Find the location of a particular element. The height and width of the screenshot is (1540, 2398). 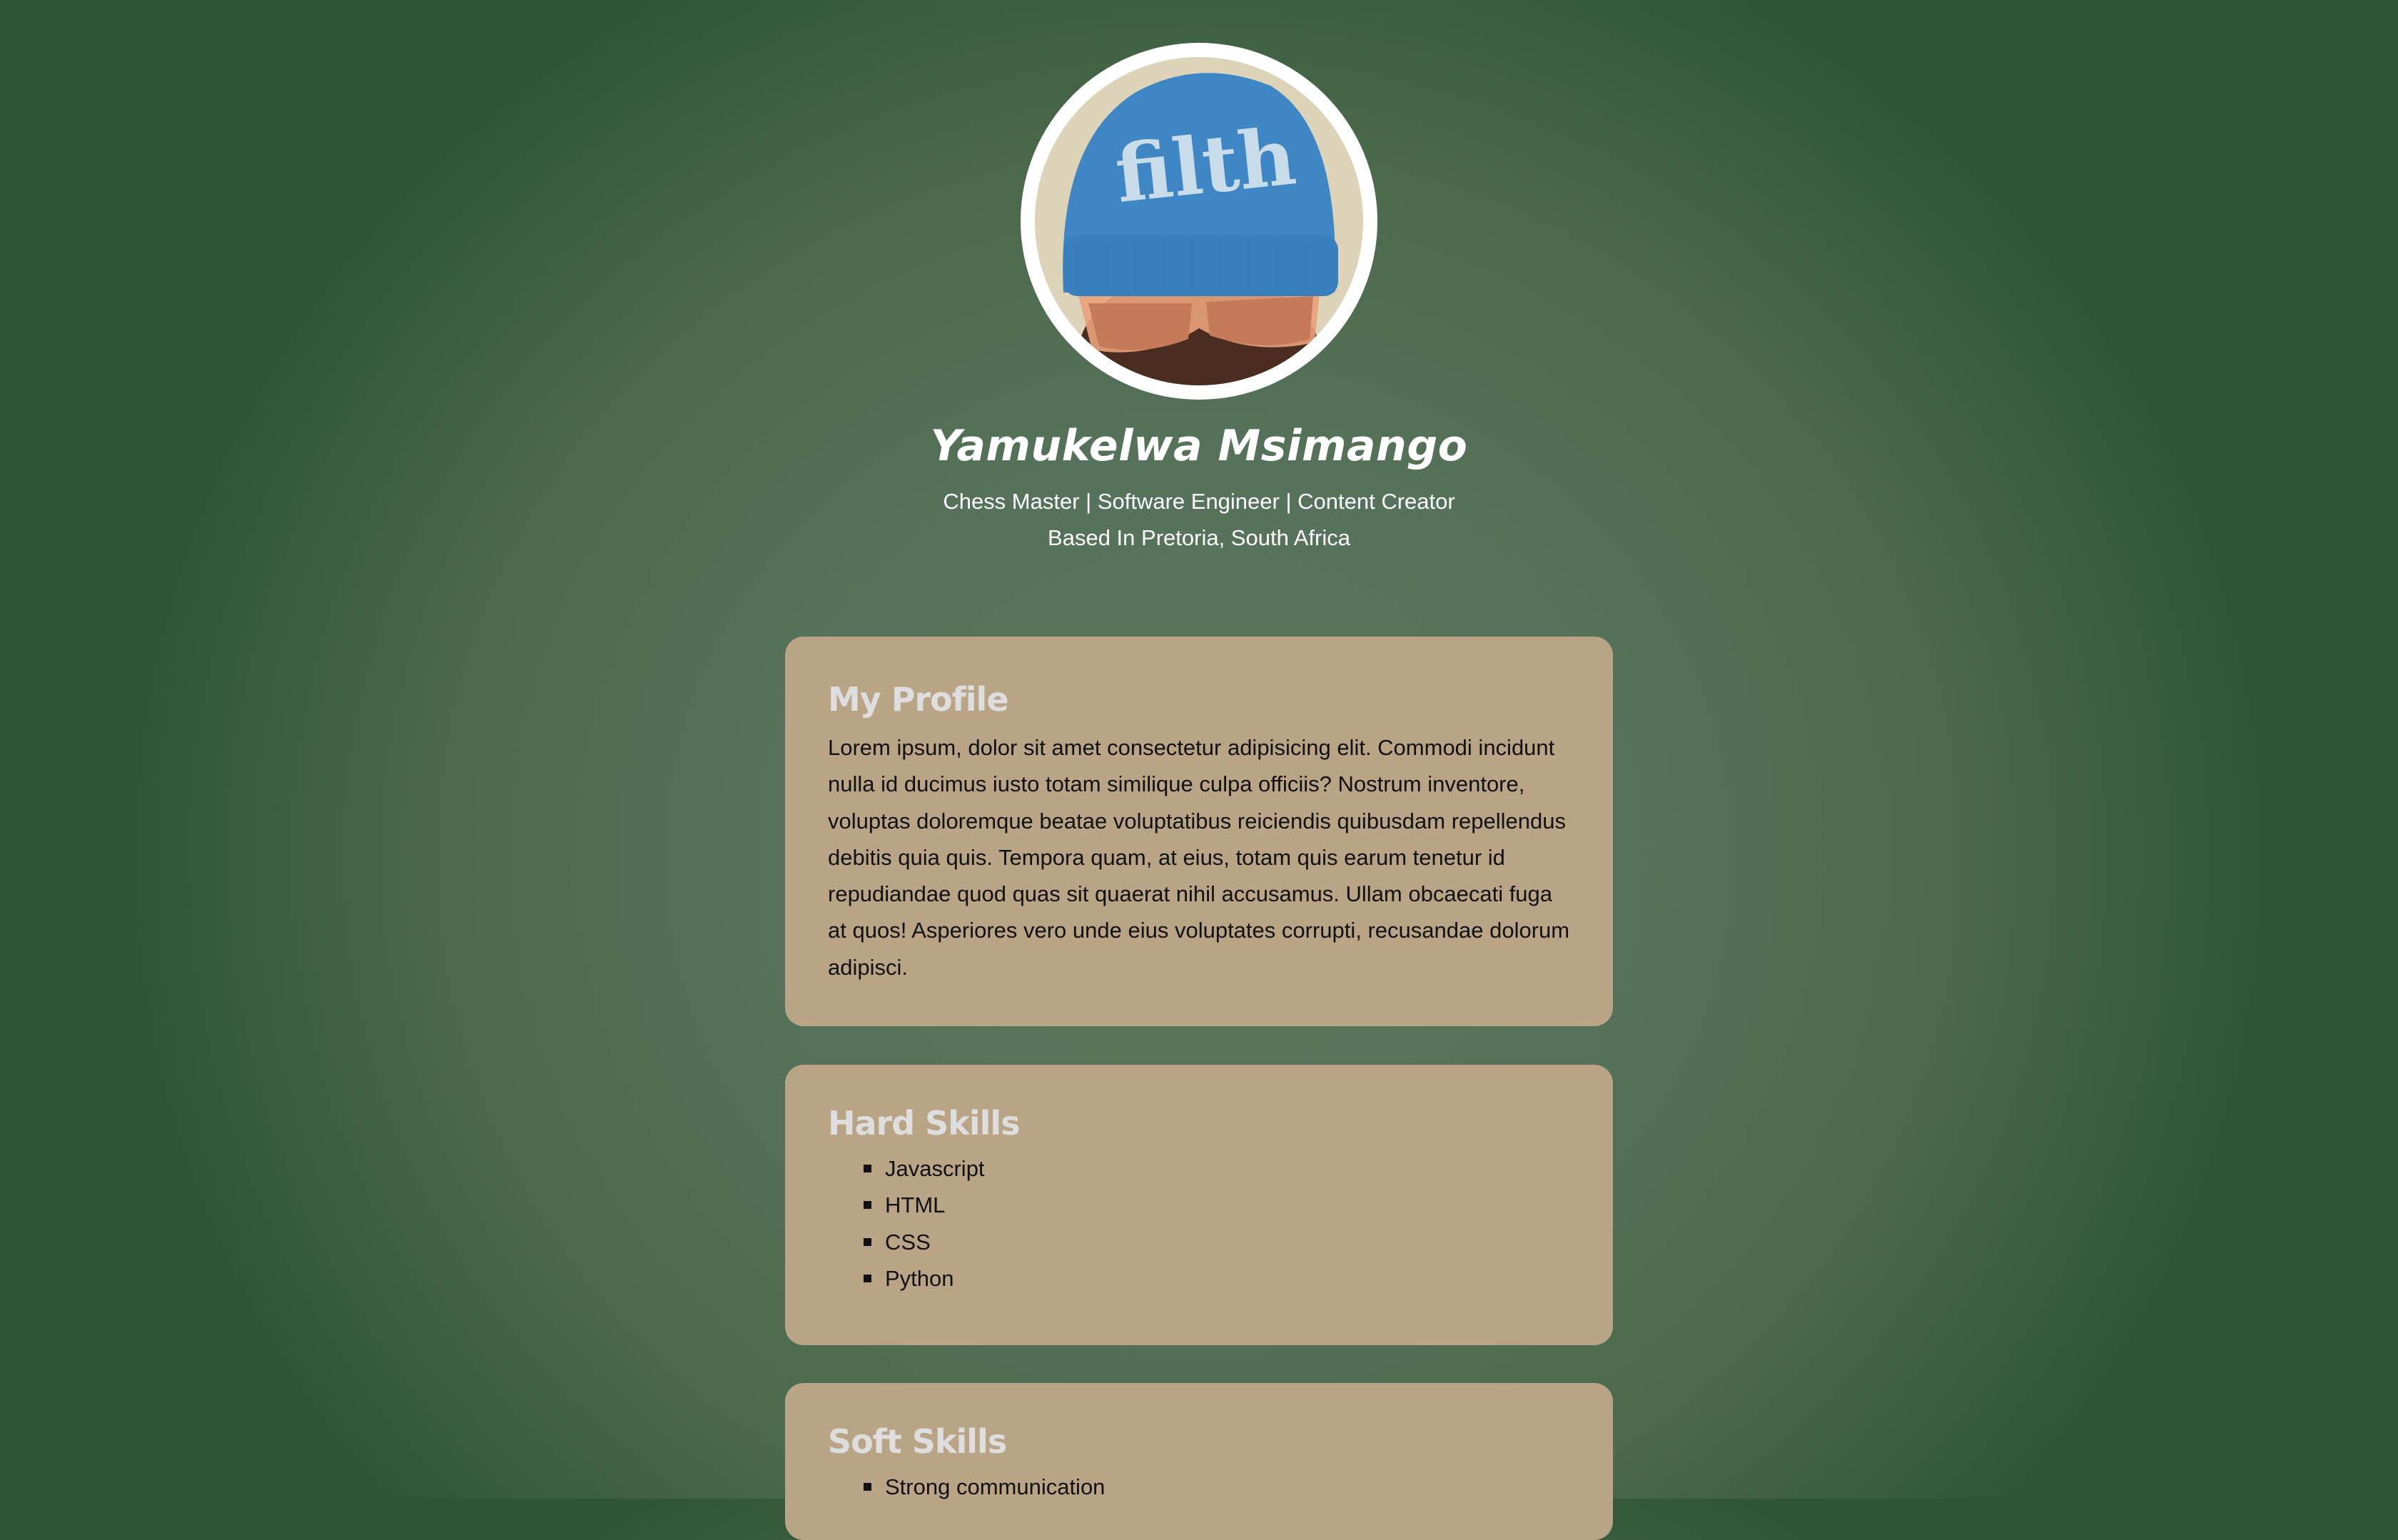

soft-skills-title: Soft Skills is located at coordinates (917, 1441).